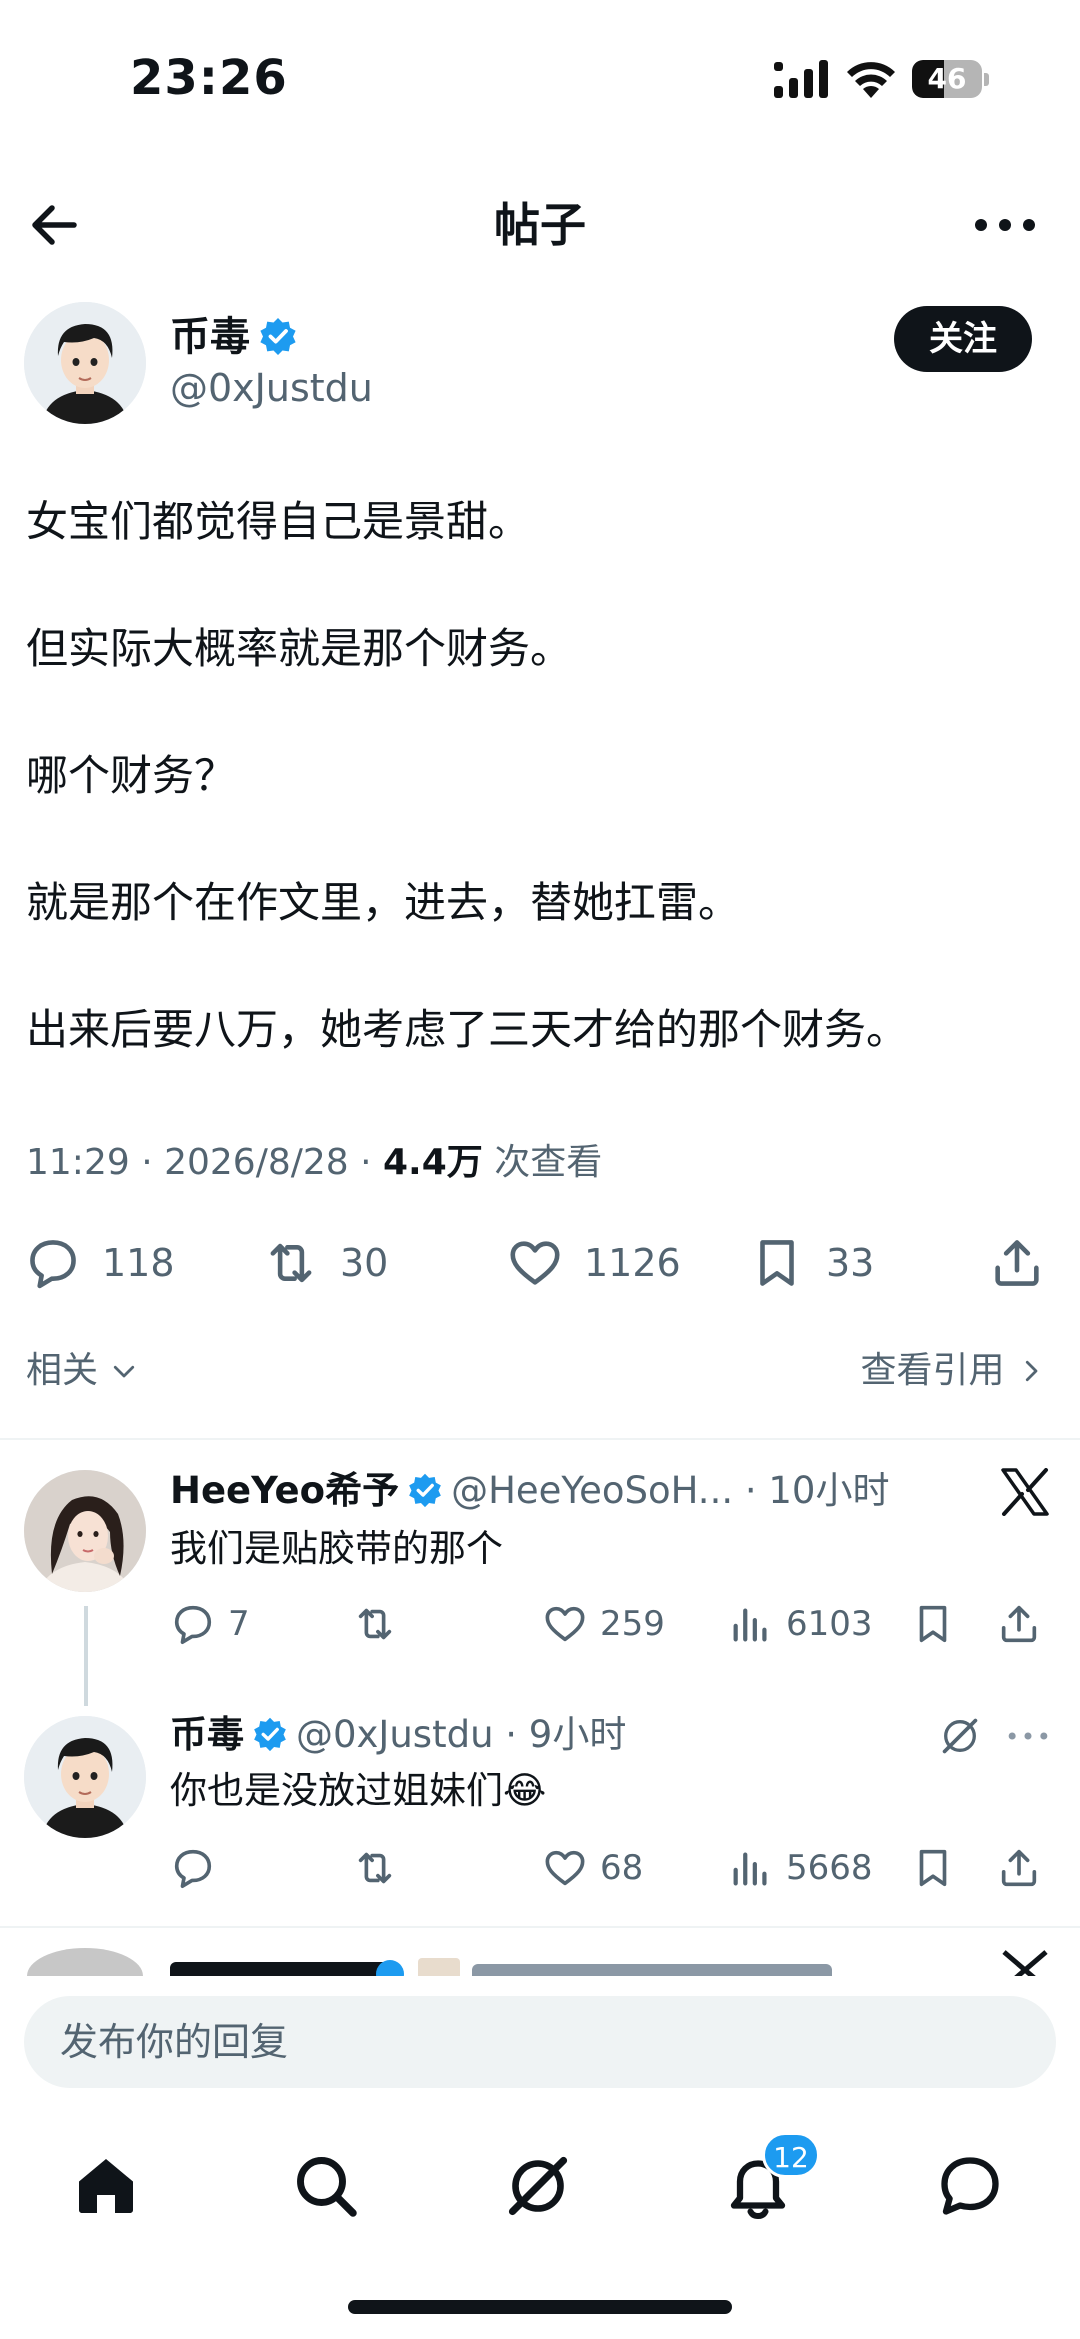  What do you see at coordinates (99, 1263) in the screenshot?
I see `reply-button: 118` at bounding box center [99, 1263].